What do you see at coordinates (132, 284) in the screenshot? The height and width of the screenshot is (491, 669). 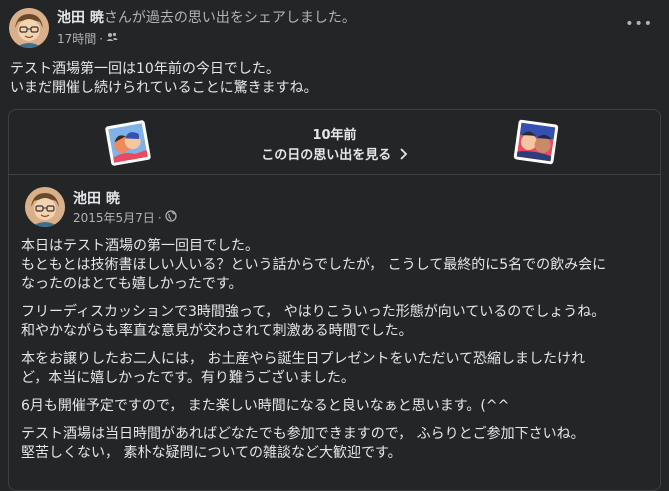 I see `memory-text-line: なったのはとても嬉しかったです。` at bounding box center [132, 284].